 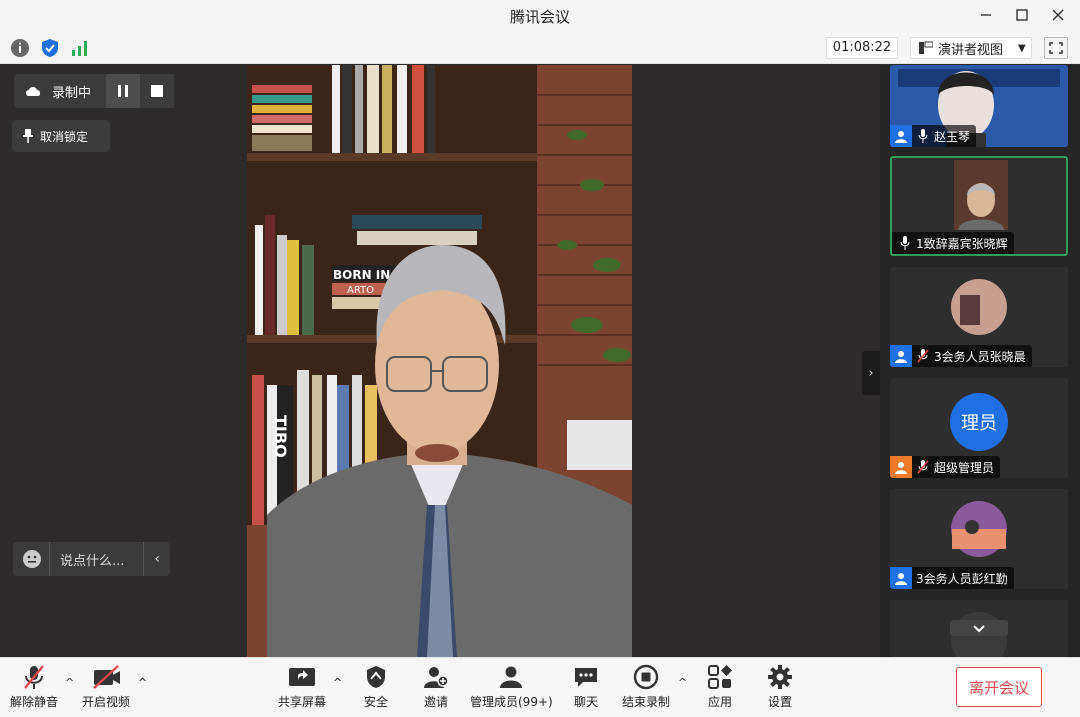 I want to click on title-bar: 腾讯会议, so click(x=540, y=15).